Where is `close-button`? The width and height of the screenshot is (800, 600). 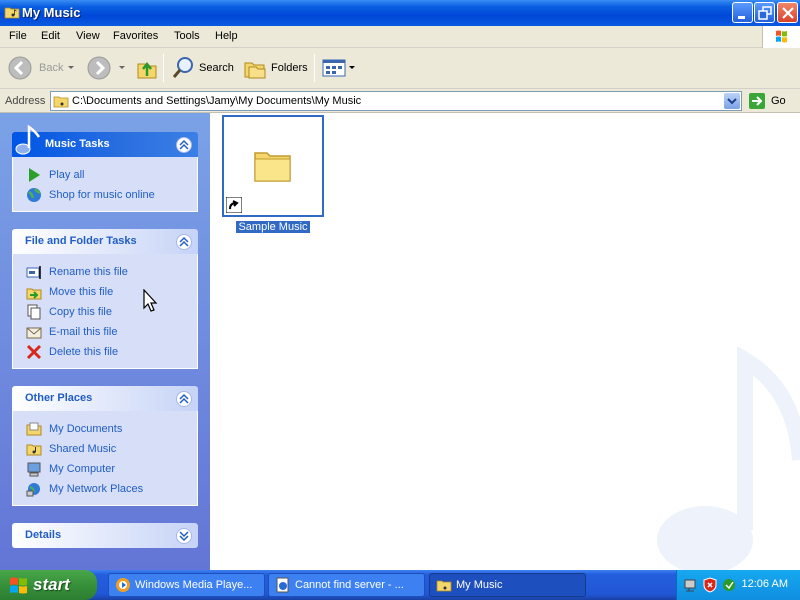 close-button is located at coordinates (787, 12).